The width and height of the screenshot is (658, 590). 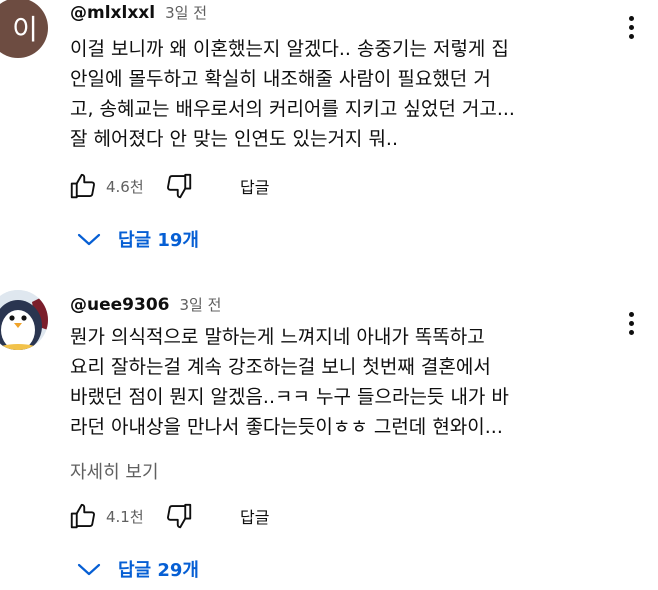 I want to click on penguin-avatar-icon, so click(x=24, y=320).